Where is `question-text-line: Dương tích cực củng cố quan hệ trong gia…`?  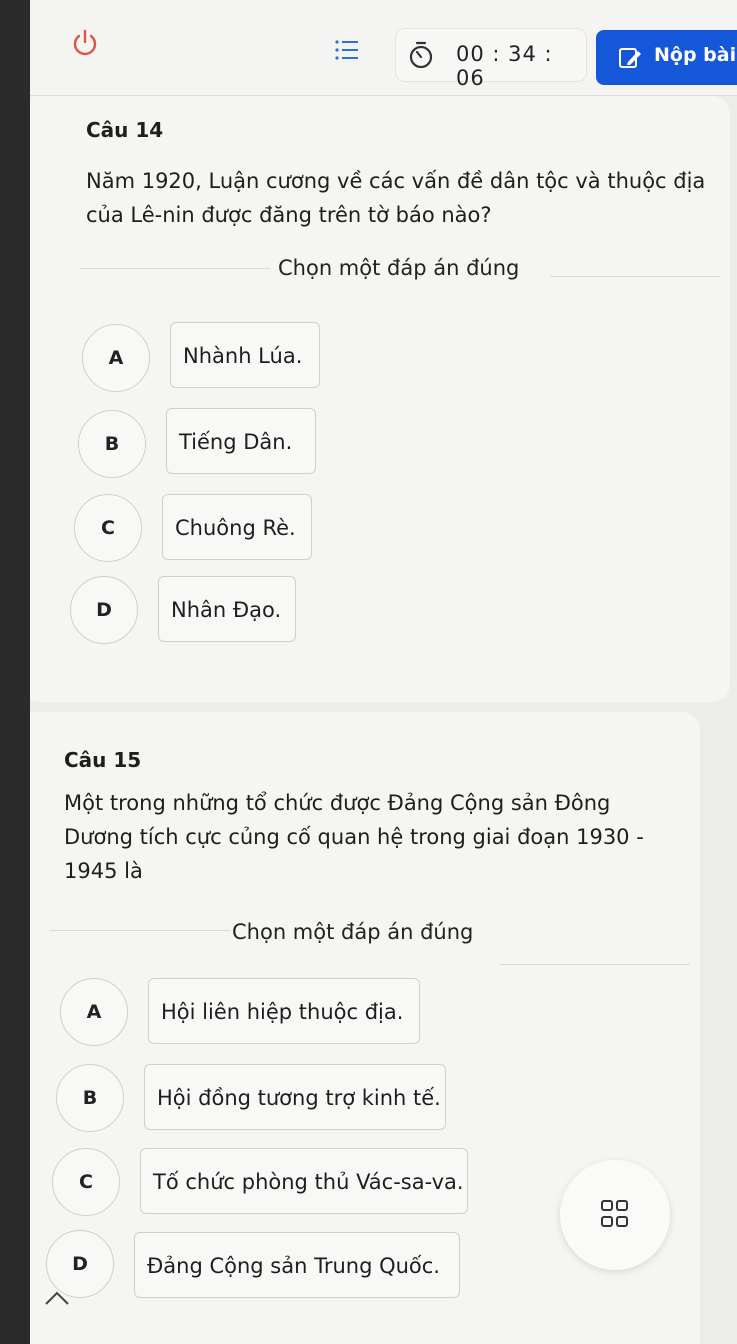 question-text-line: Dương tích cực củng cố quan hệ trong gia… is located at coordinates (354, 837).